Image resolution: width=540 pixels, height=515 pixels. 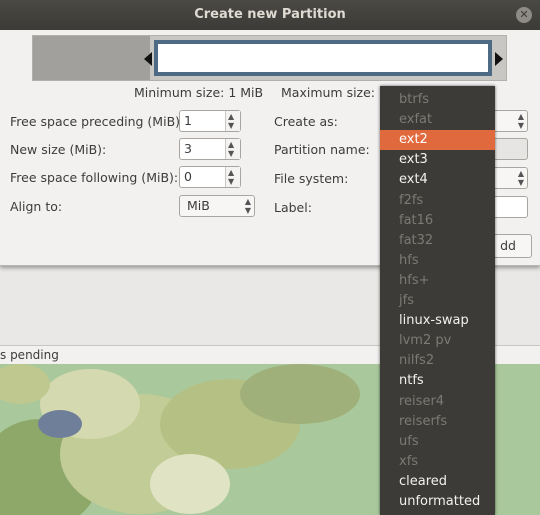 I want to click on align-to-combo: MiB ▲ ▼, so click(x=217, y=206).